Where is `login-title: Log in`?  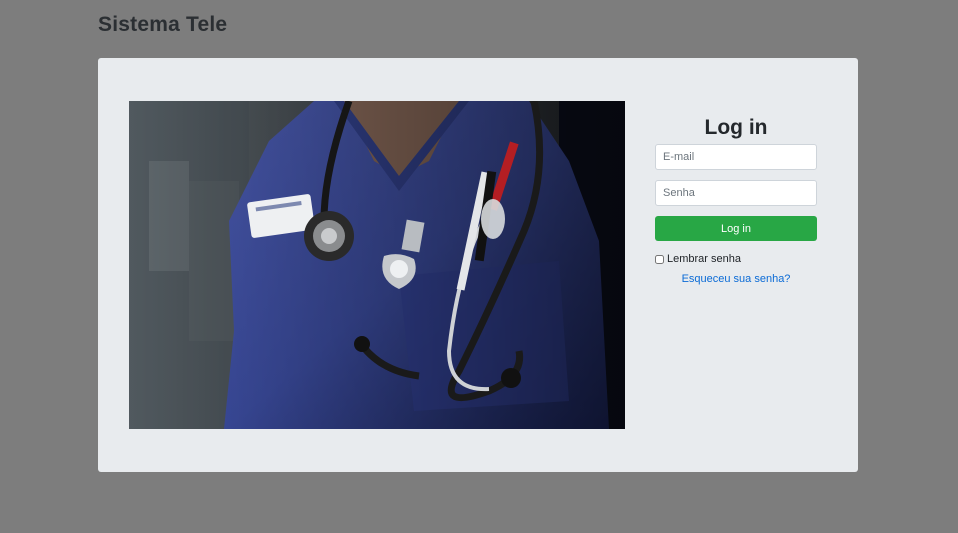 login-title: Log in is located at coordinates (736, 127).